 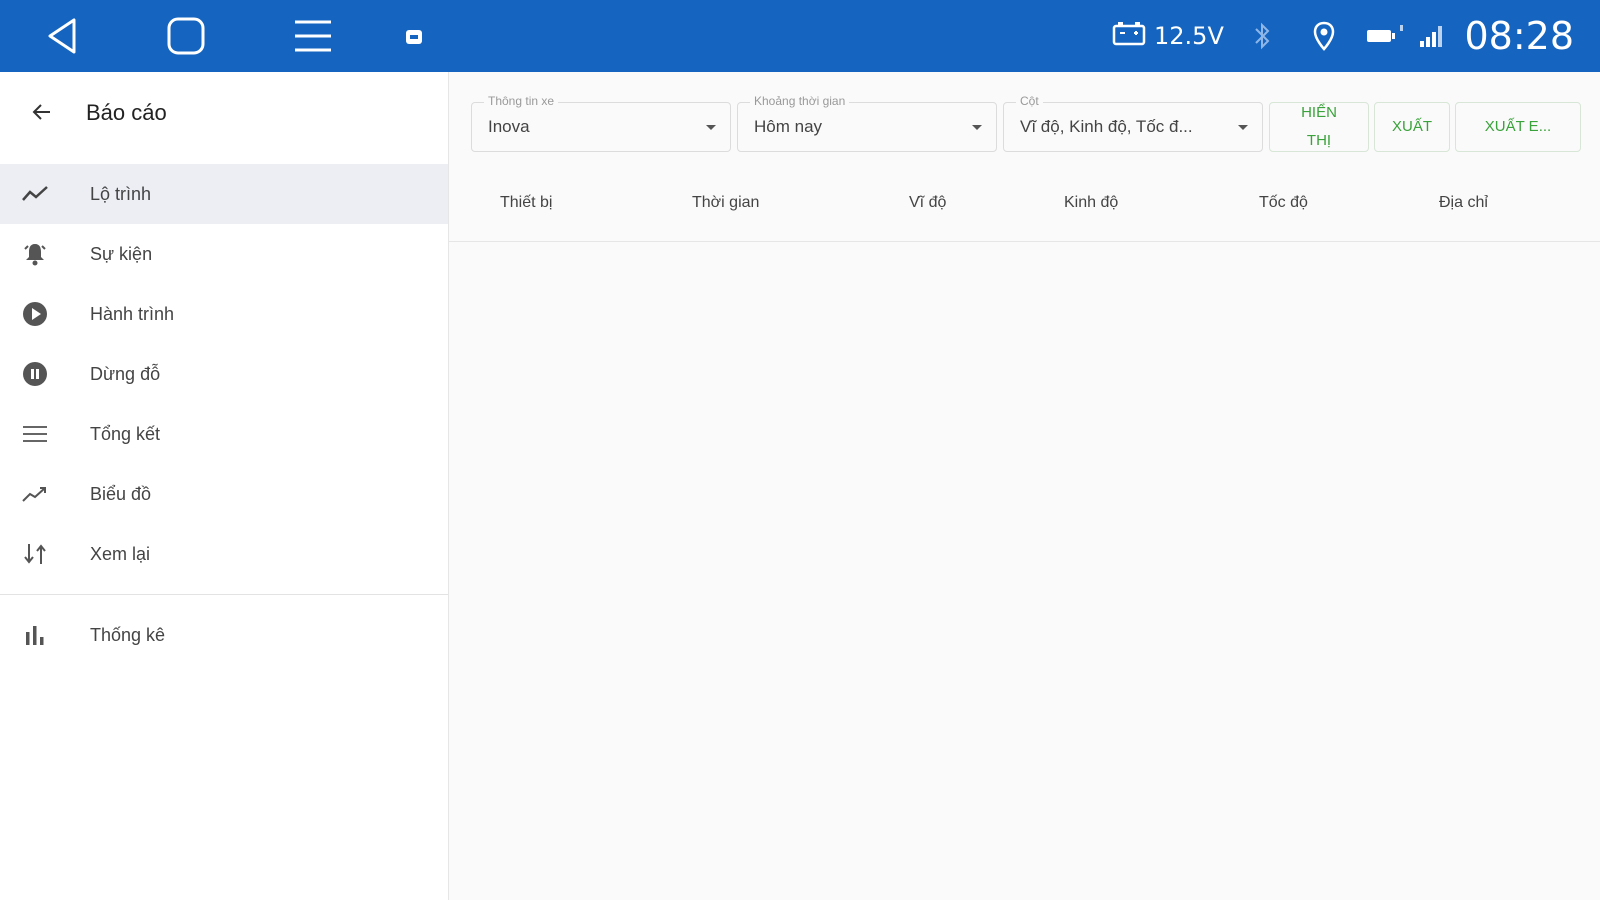 What do you see at coordinates (35, 434) in the screenshot?
I see `list-icon` at bounding box center [35, 434].